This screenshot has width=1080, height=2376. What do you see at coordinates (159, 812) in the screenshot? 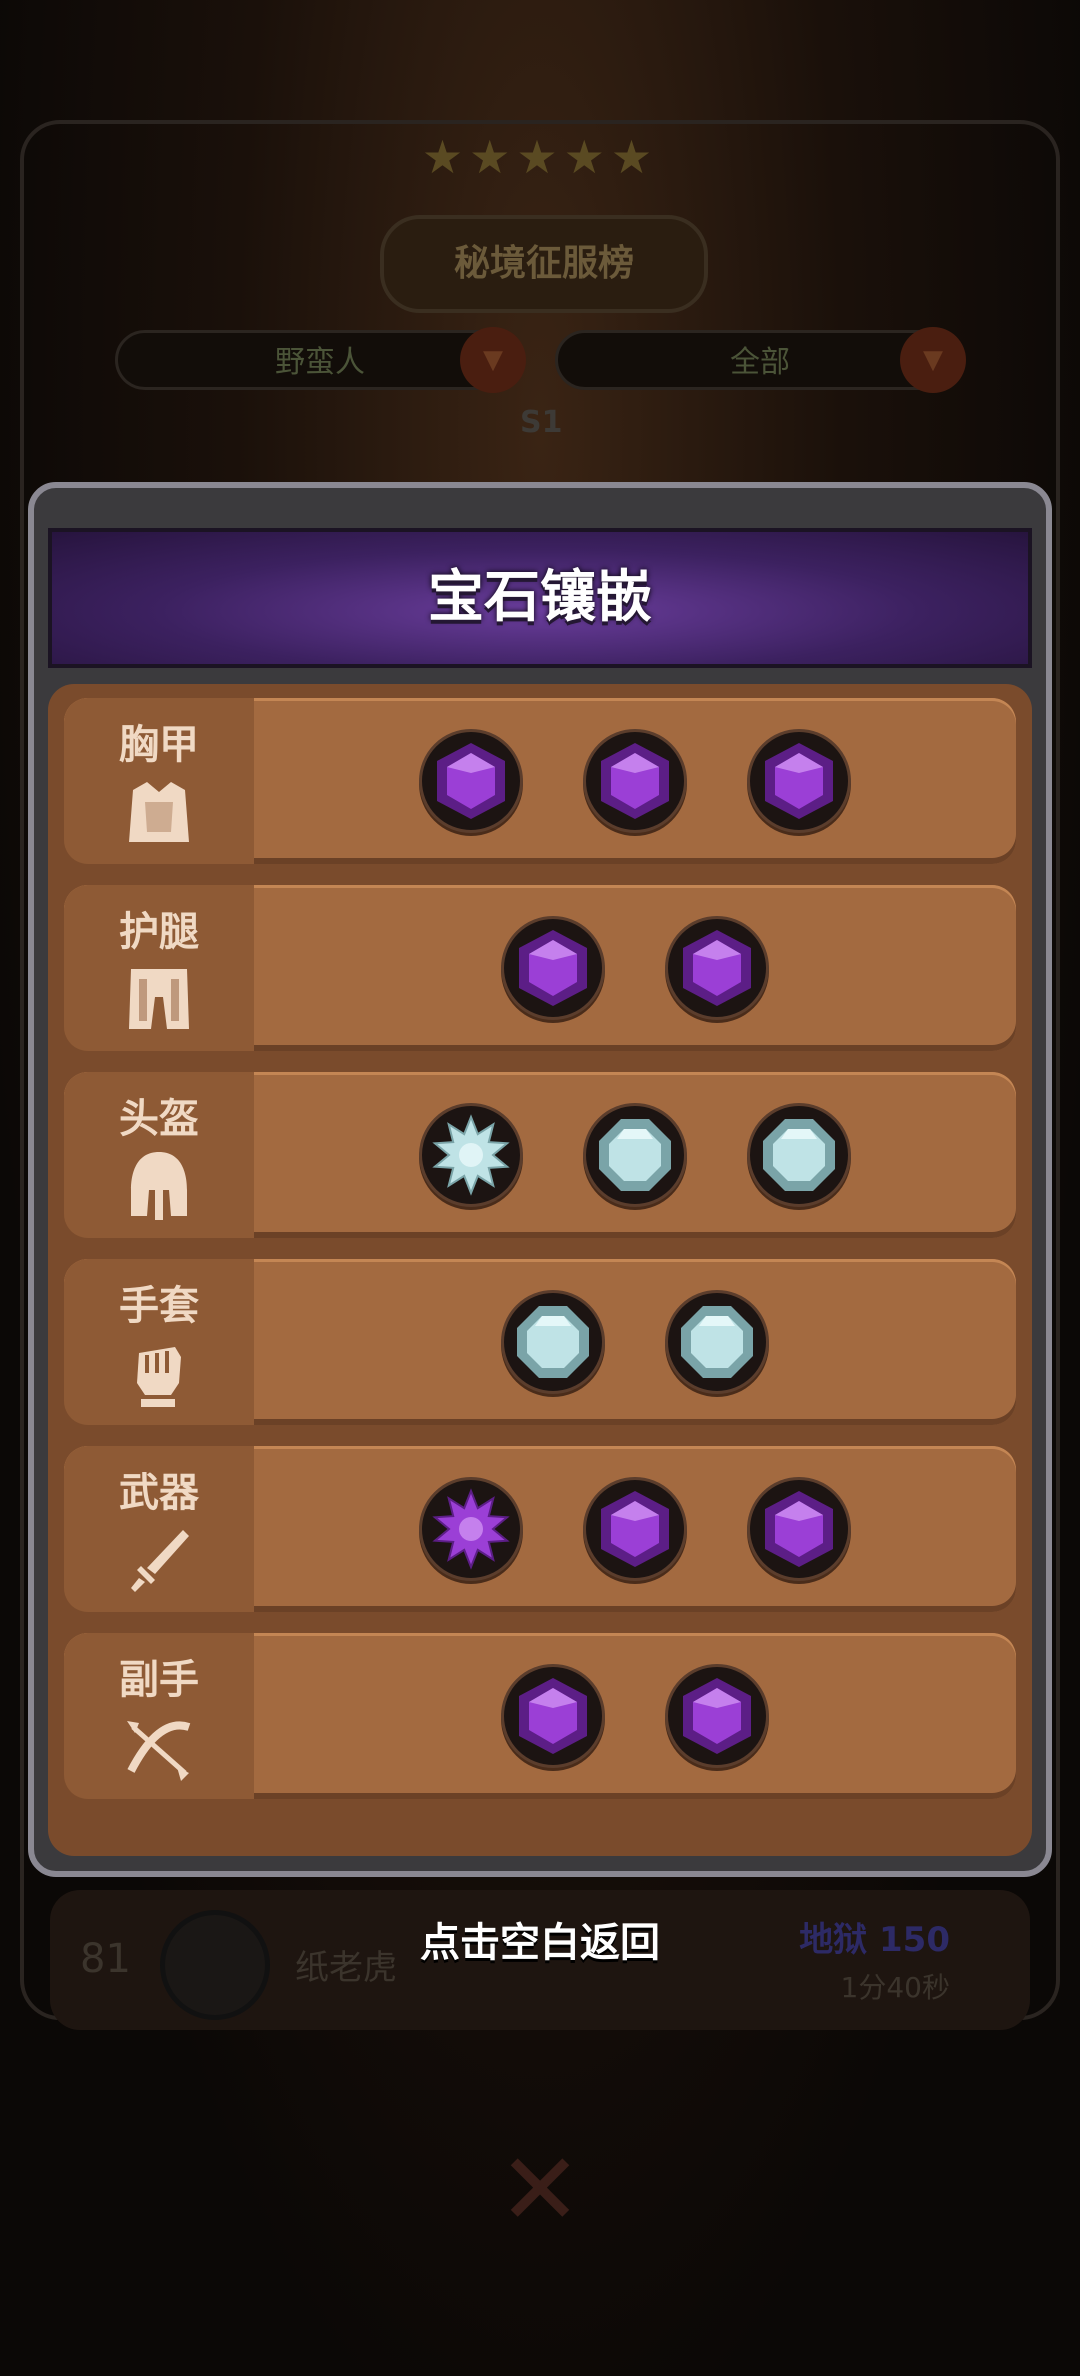
I see `chest-armor-icon` at bounding box center [159, 812].